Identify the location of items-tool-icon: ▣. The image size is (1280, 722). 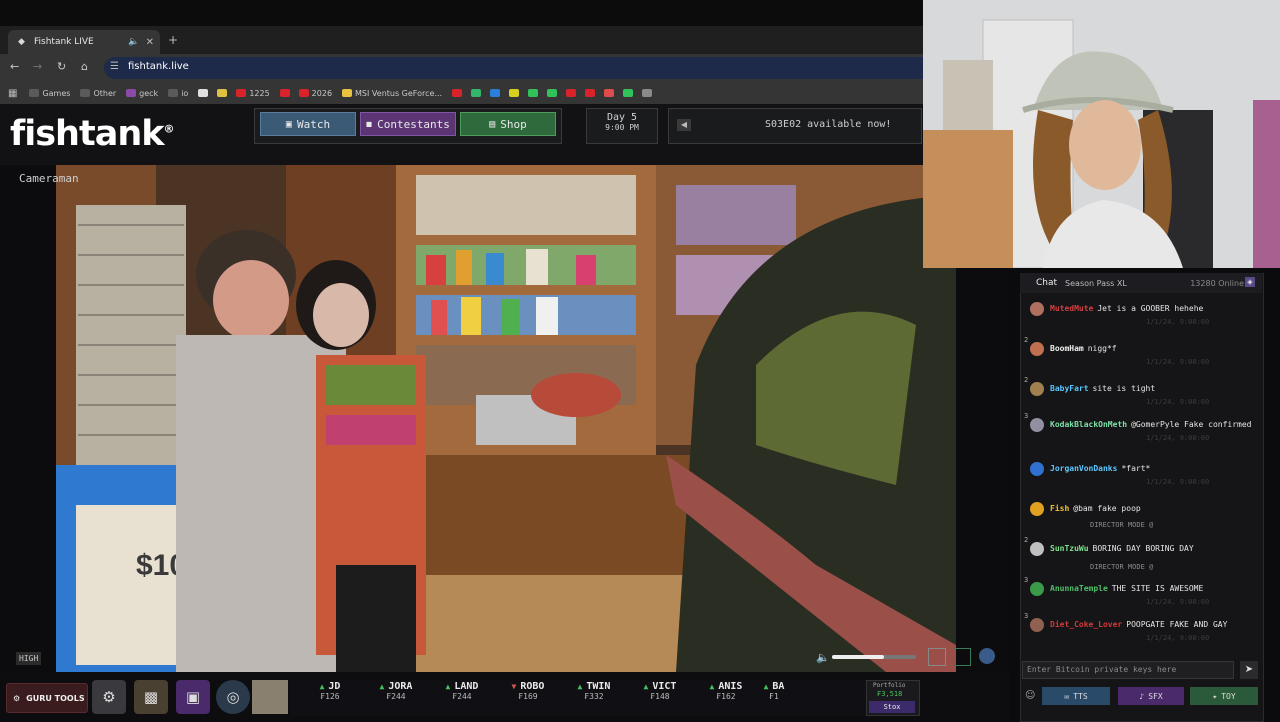
(193, 697).